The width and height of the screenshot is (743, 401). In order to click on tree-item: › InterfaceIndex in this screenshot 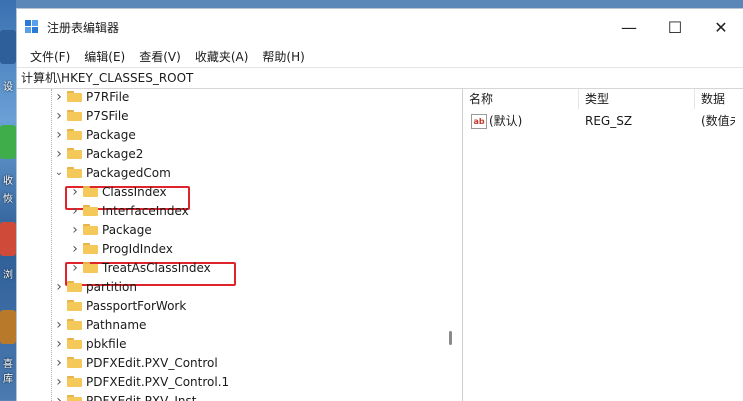, I will do `click(129, 210)`.